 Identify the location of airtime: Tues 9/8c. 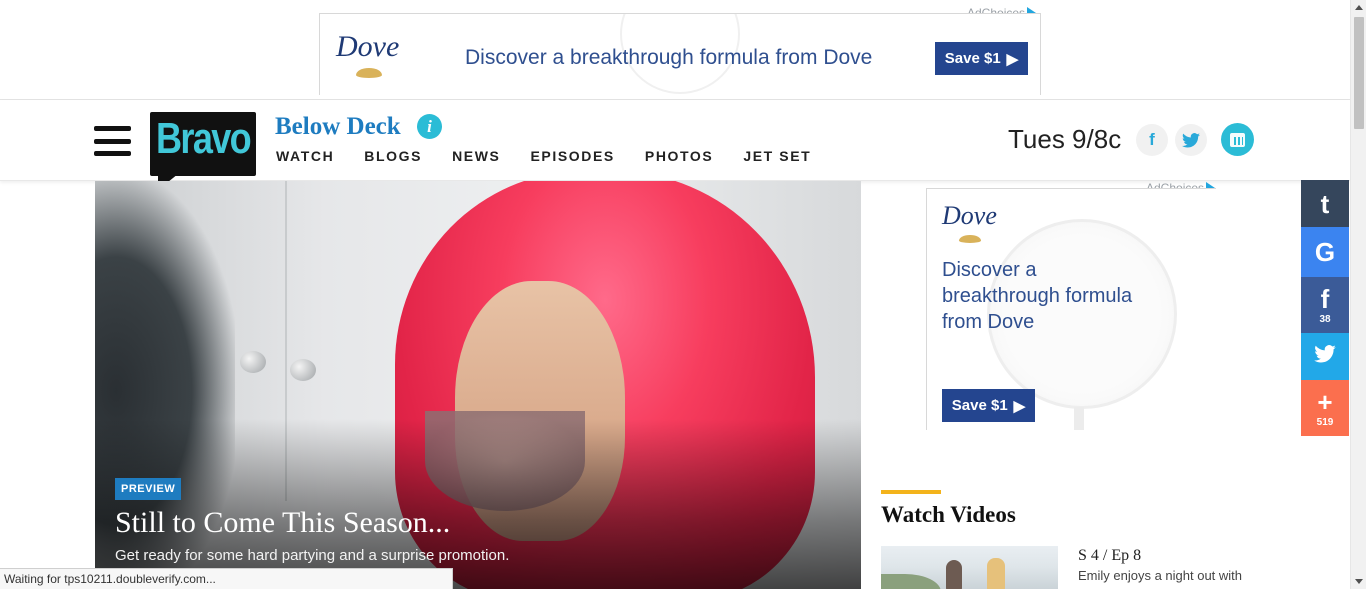
(1065, 139).